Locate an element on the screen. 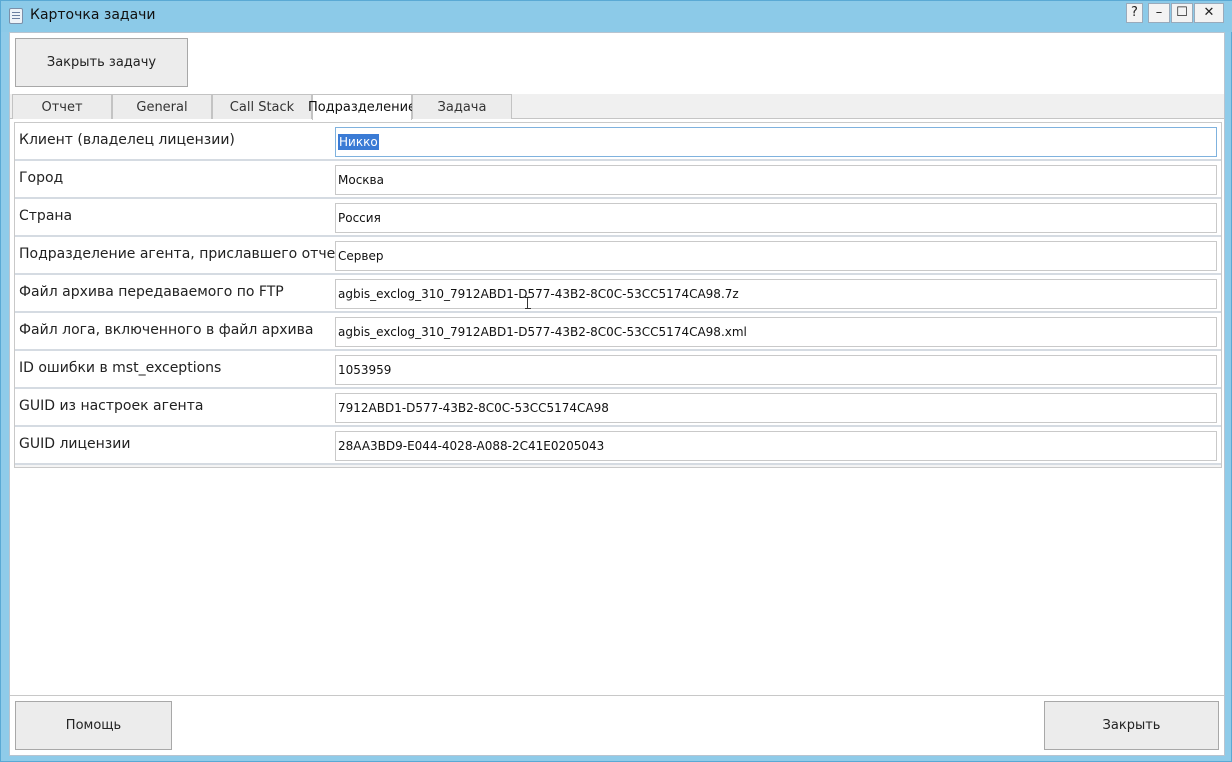 The width and height of the screenshot is (1232, 762). license-guid-field: 28AA3BD9-E044-4028-A088-2C41E0205043 is located at coordinates (776, 446).